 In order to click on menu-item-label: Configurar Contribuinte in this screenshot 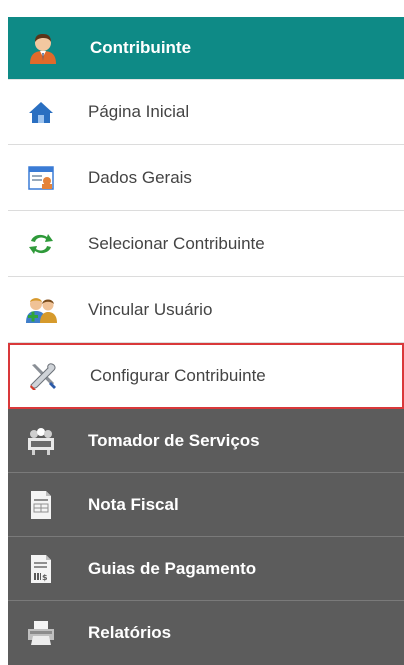, I will do `click(178, 375)`.